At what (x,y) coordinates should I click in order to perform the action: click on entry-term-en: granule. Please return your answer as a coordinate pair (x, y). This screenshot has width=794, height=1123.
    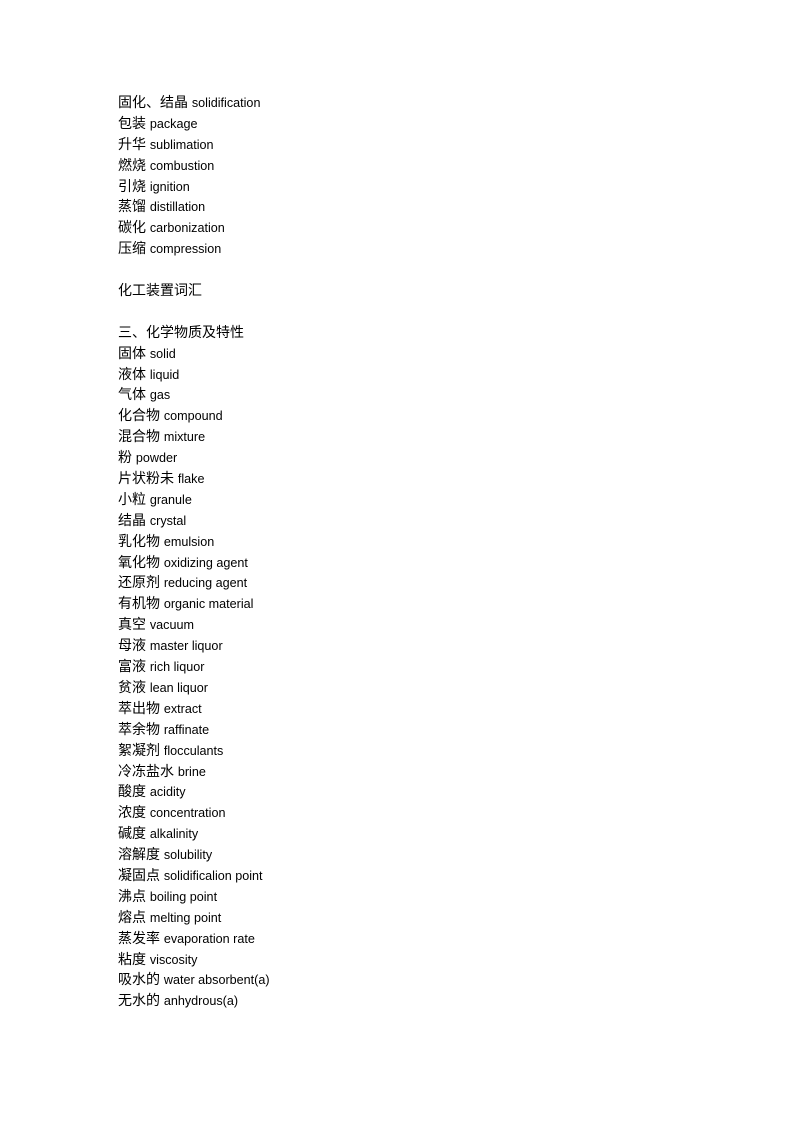
    Looking at the image, I should click on (170, 499).